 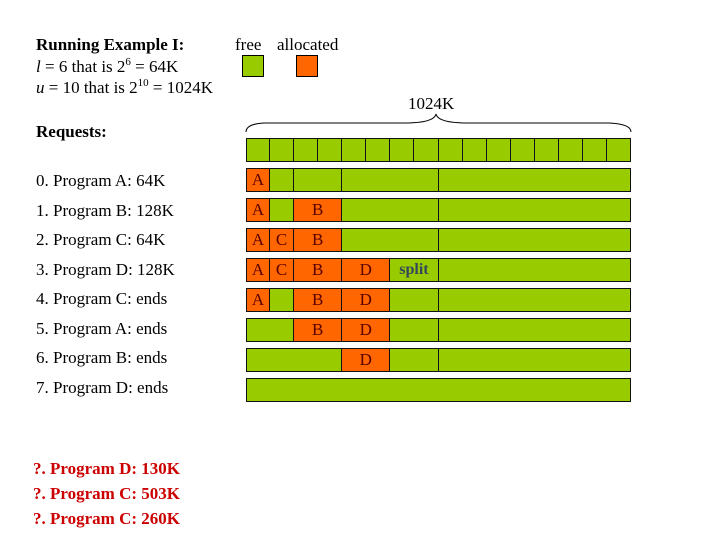 I want to click on request-item: 7. Program D: ends, so click(x=102, y=387).